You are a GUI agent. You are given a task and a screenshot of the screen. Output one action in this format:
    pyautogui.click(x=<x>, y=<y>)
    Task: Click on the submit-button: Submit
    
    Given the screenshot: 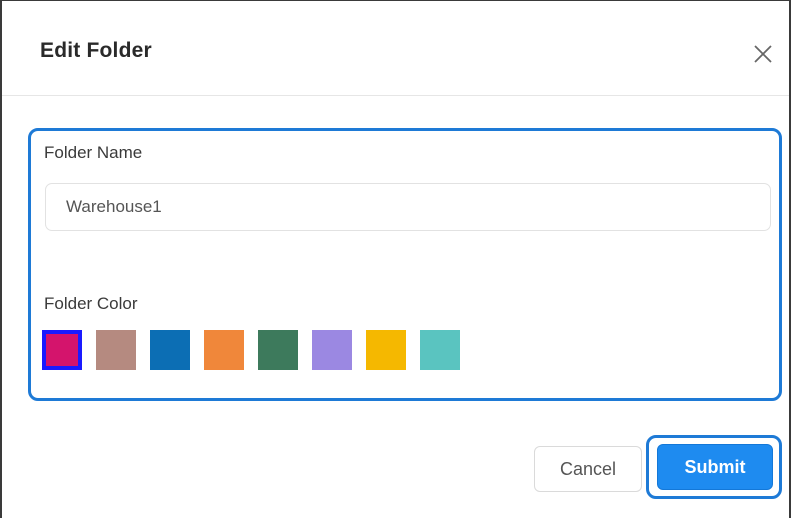 What is the action you would take?
    pyautogui.click(x=715, y=467)
    